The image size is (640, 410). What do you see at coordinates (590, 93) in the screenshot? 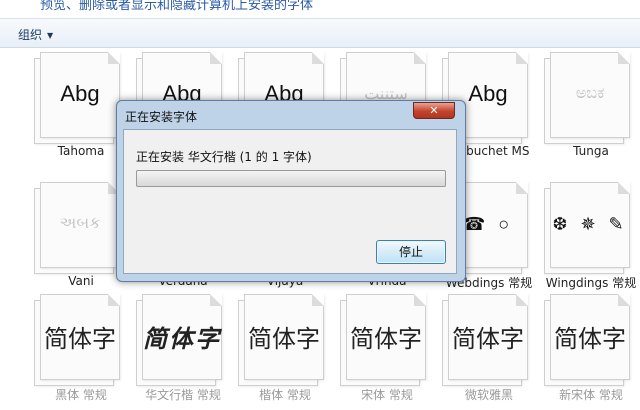
I see `font-sample: ಅಬಕ` at bounding box center [590, 93].